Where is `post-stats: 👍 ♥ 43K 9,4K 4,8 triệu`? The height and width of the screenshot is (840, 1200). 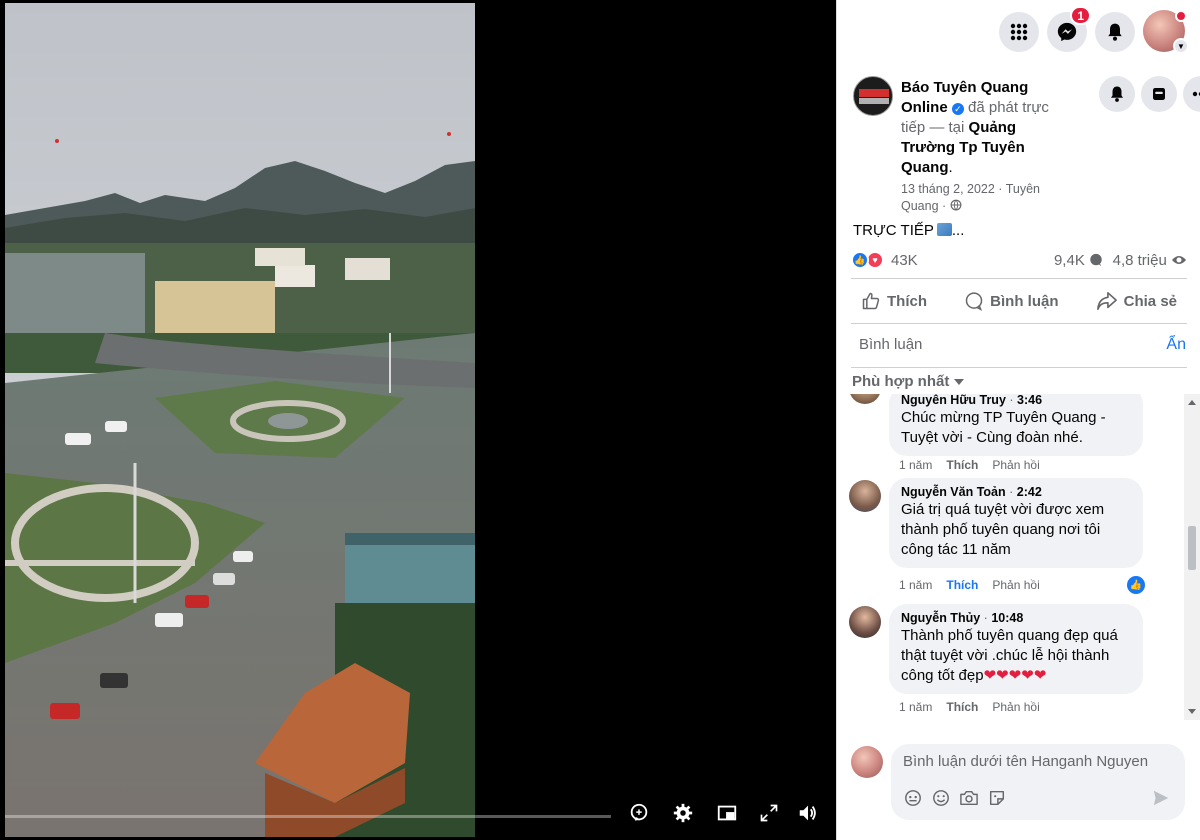 post-stats: 👍 ♥ 43K 9,4K 4,8 triệu is located at coordinates (1019, 261).